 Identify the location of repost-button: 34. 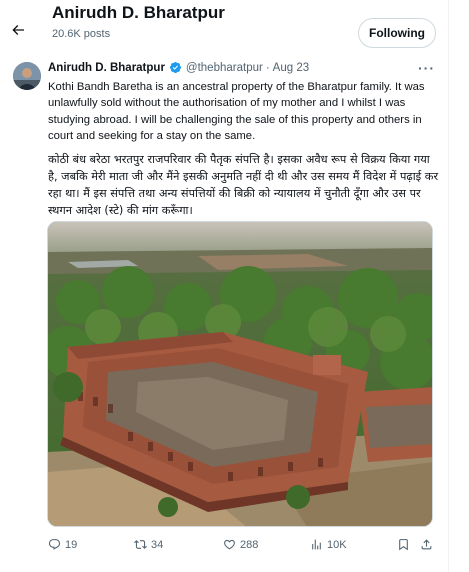
(148, 544).